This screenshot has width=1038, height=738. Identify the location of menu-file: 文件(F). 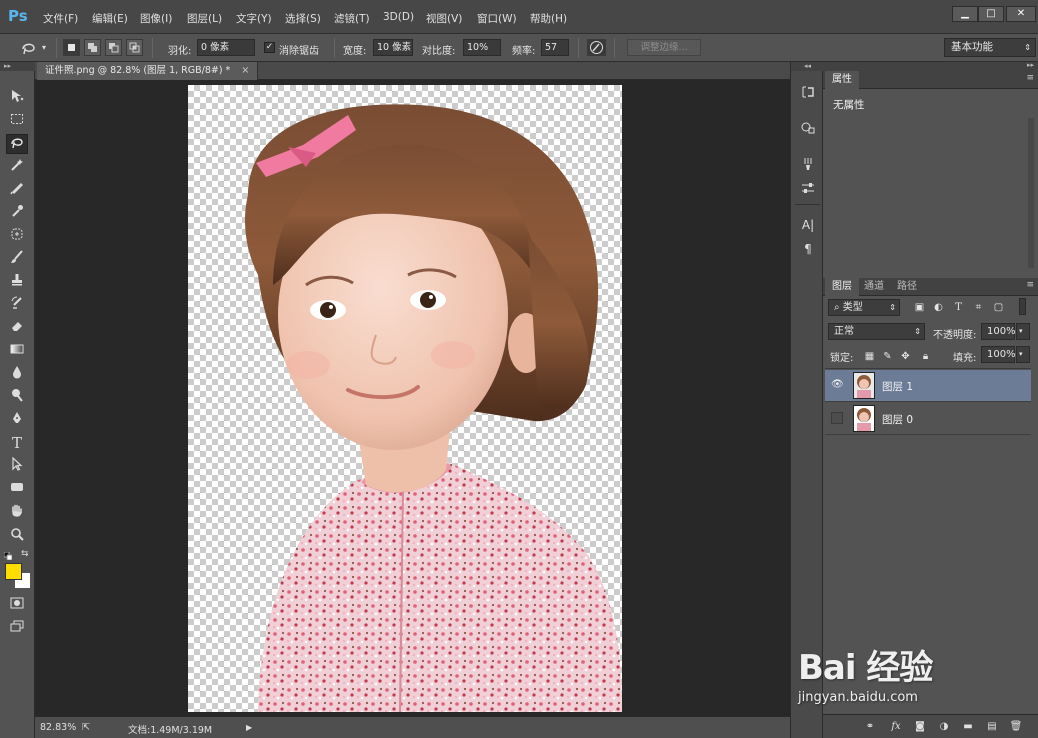
(60, 18).